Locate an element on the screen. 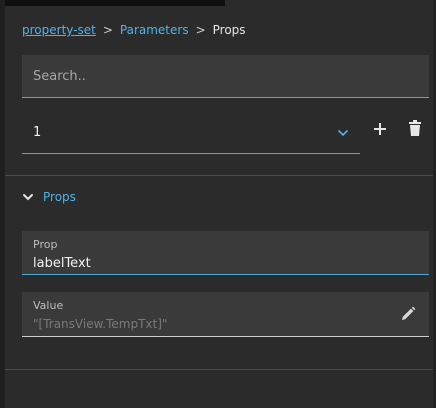  search-box is located at coordinates (225, 76).